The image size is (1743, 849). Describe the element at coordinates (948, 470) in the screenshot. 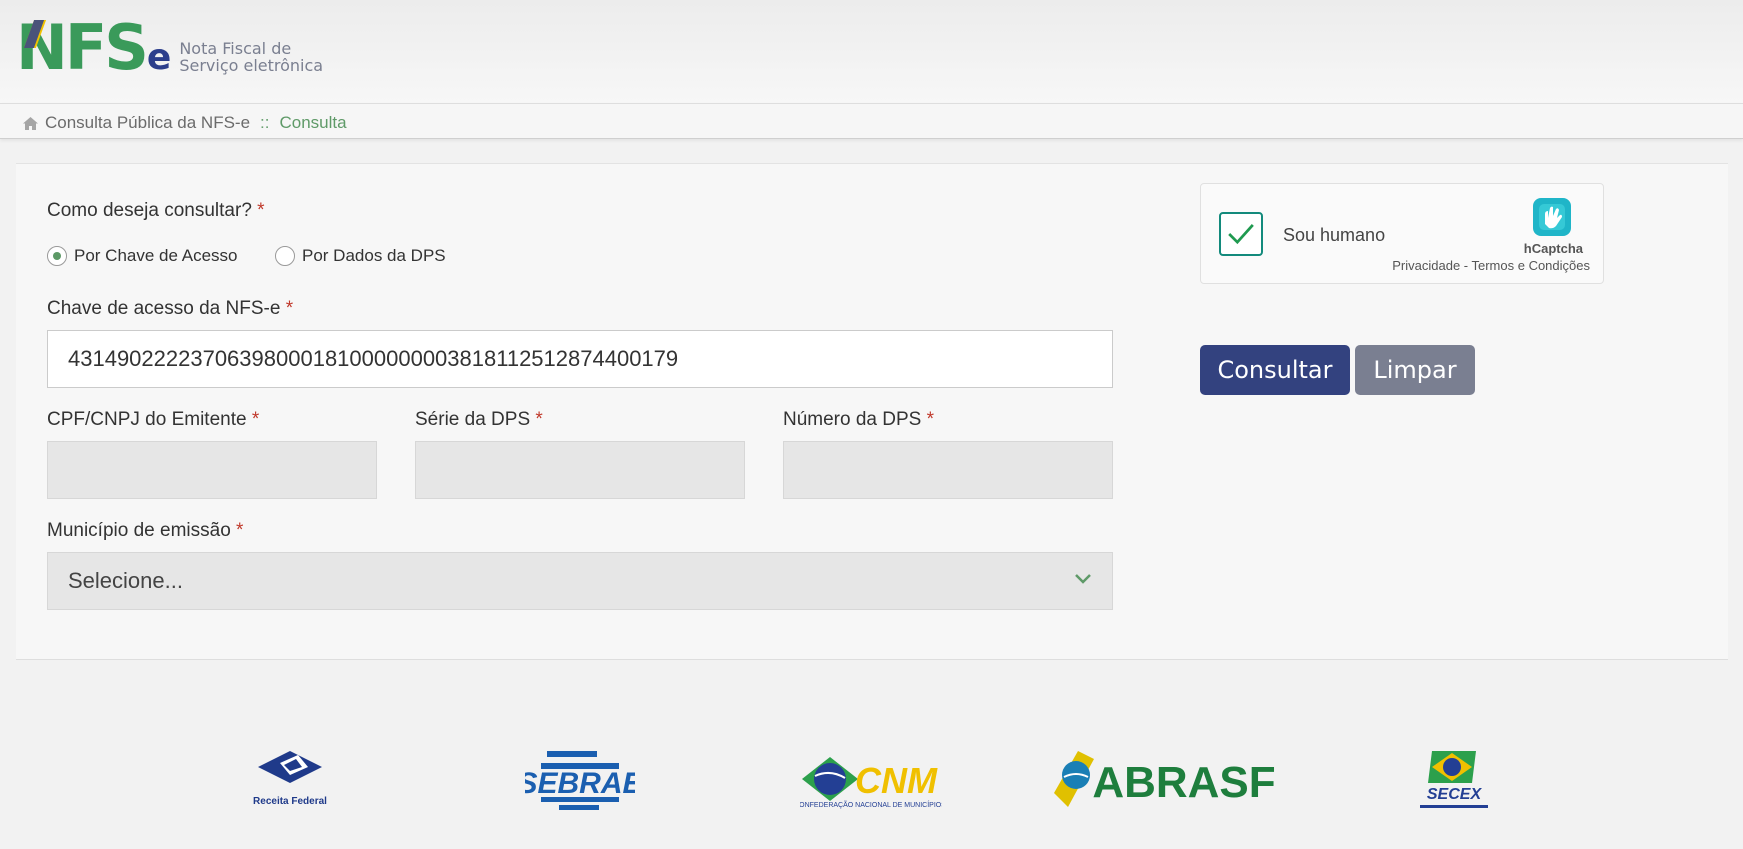

I see `numero-dps-input` at that location.